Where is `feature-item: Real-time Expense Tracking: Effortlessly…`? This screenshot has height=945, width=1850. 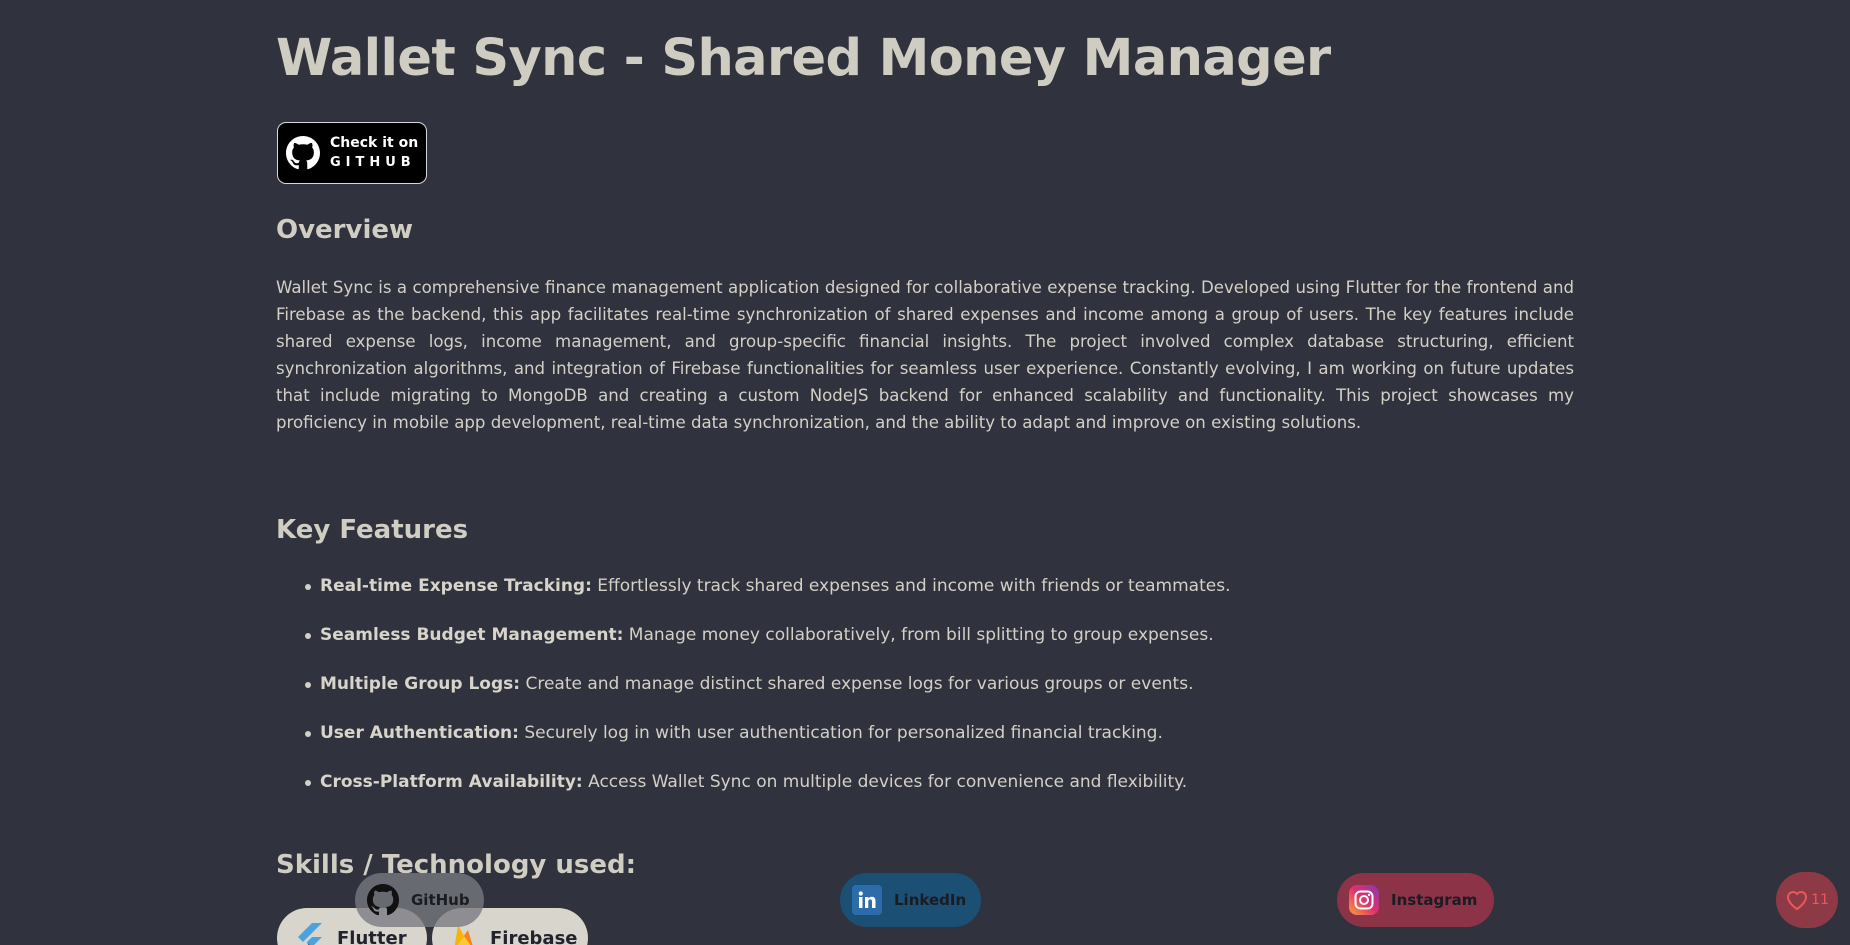 feature-item: Real-time Expense Tracking: Effortlessly… is located at coordinates (862, 596).